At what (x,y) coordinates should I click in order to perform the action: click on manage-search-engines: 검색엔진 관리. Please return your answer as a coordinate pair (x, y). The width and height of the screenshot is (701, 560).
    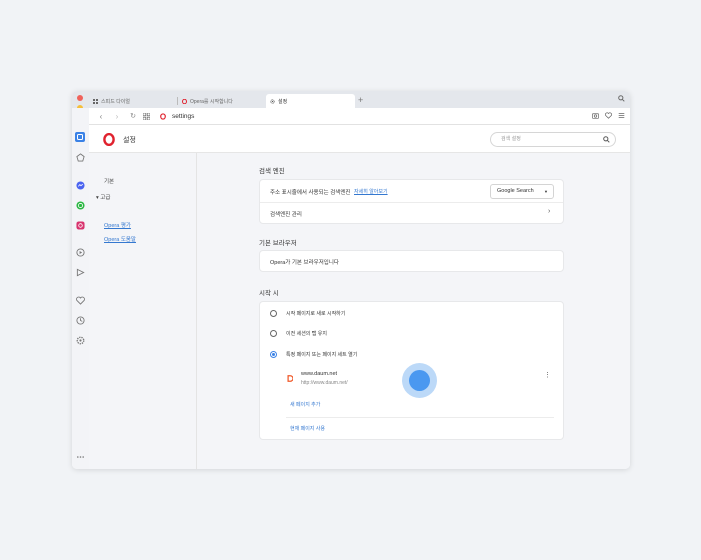
    Looking at the image, I should click on (286, 214).